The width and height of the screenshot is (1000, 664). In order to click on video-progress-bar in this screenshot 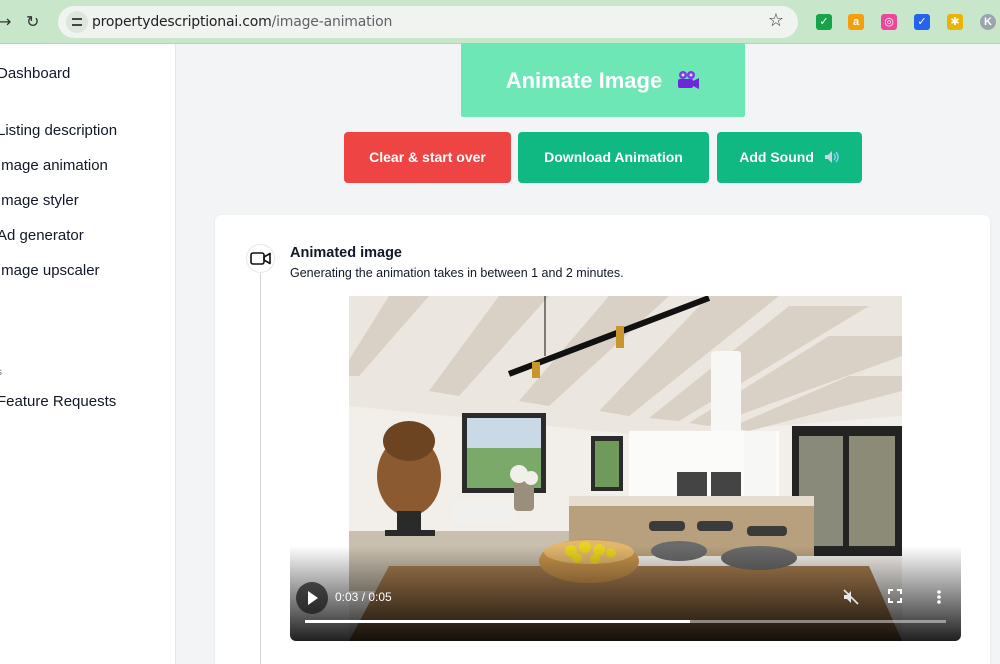, I will do `click(625, 621)`.